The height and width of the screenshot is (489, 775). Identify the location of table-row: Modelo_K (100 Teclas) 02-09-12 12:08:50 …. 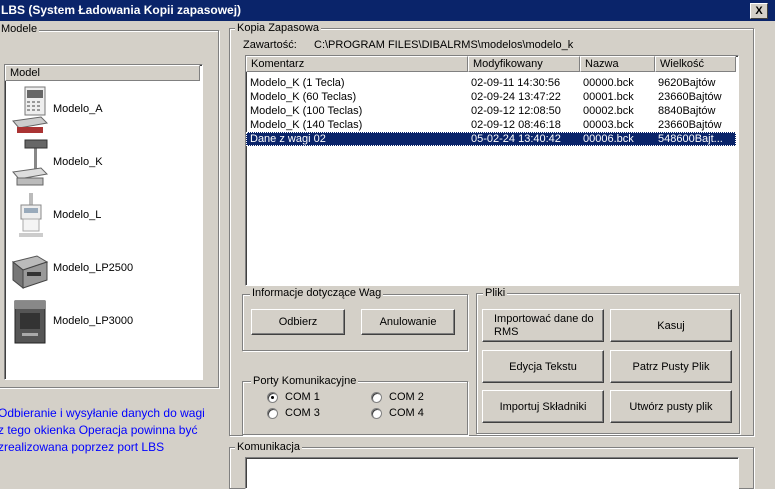
(491, 111).